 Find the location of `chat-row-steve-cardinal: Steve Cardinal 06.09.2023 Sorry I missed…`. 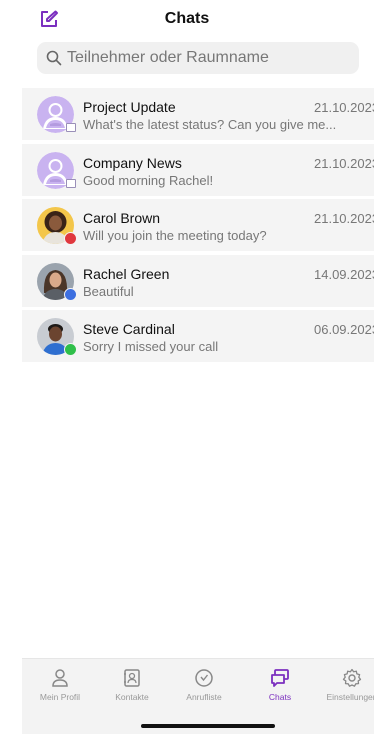

chat-row-steve-cardinal: Steve Cardinal 06.09.2023 Sorry I missed… is located at coordinates (198, 336).